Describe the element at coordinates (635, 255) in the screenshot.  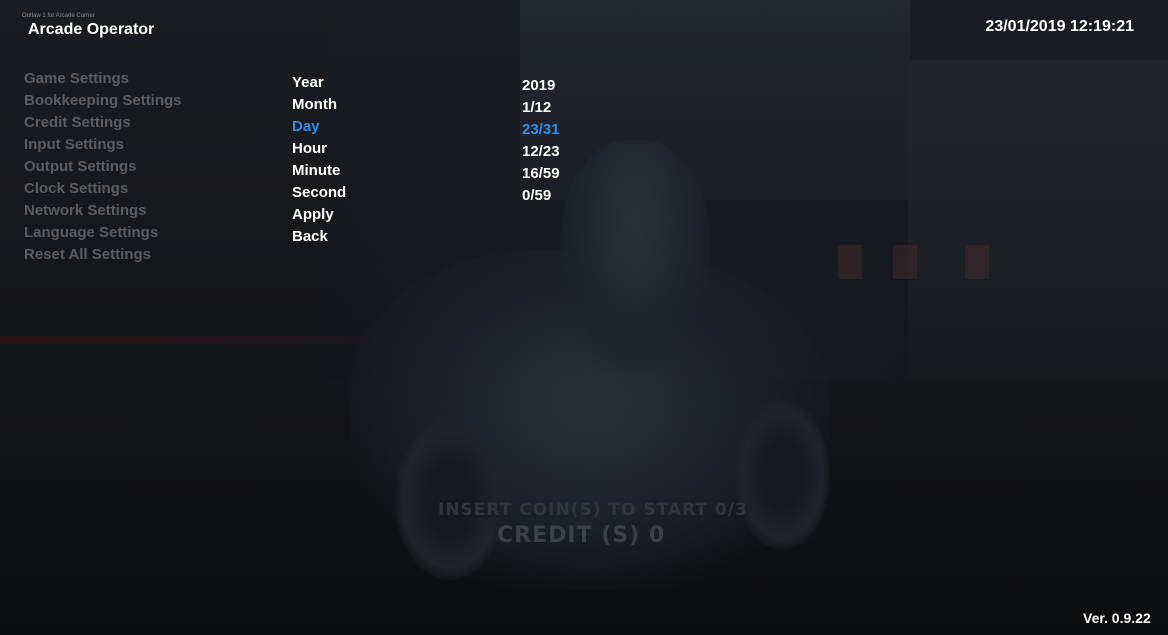
I see `background-rider` at that location.